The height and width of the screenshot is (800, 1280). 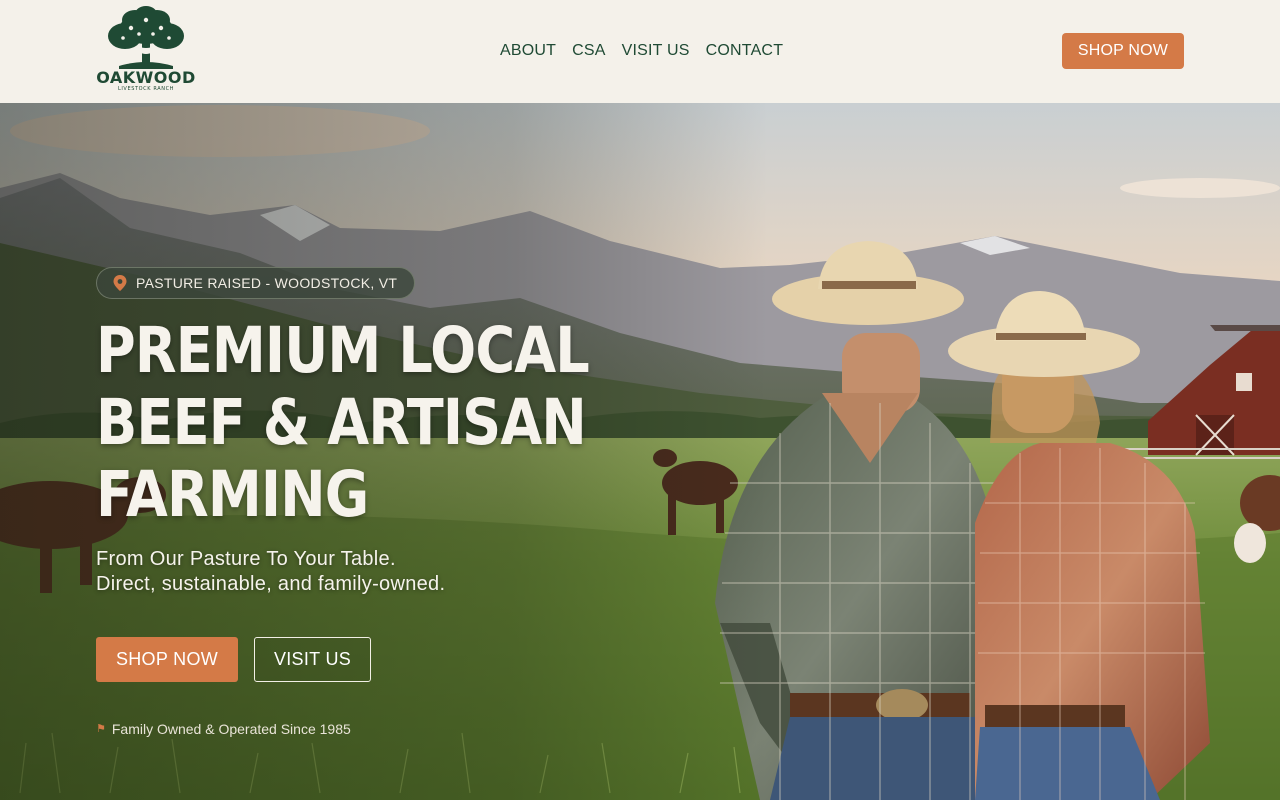 I want to click on hero-shop-now-button: SHOP NOW, so click(x=167, y=659).